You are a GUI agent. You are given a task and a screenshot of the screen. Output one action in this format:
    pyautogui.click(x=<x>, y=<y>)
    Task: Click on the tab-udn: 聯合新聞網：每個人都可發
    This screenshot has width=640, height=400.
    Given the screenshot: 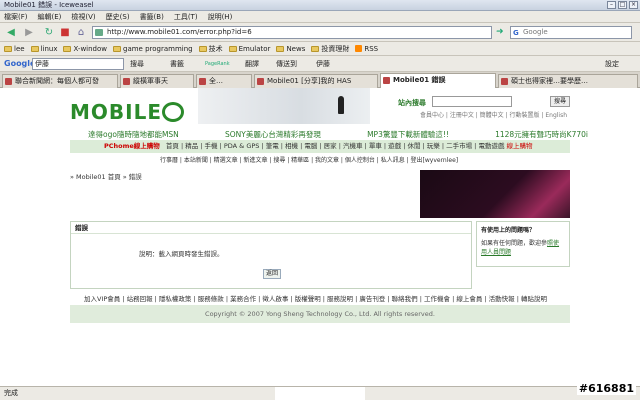 What is the action you would take?
    pyautogui.click(x=60, y=81)
    